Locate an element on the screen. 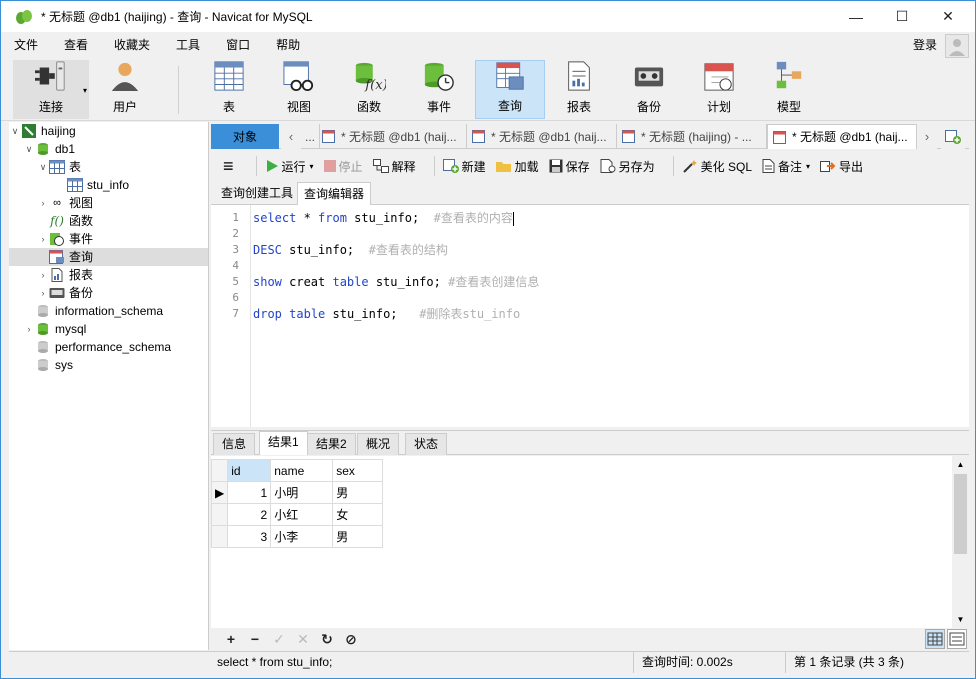 The width and height of the screenshot is (976, 679). tree-db-sys: sys is located at coordinates (108, 365).